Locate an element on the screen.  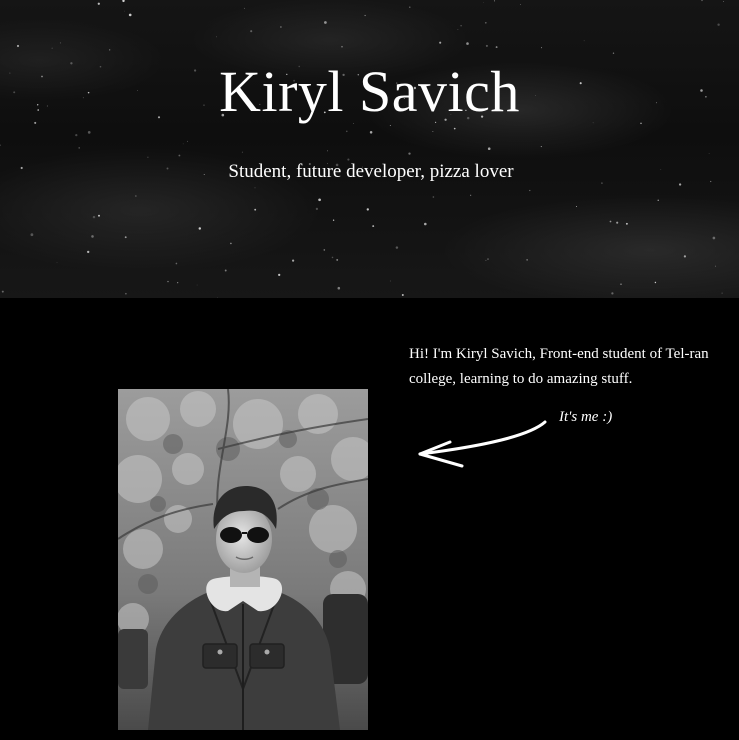
page-subtitle: Student, future developer, pizza lover is located at coordinates (371, 171).